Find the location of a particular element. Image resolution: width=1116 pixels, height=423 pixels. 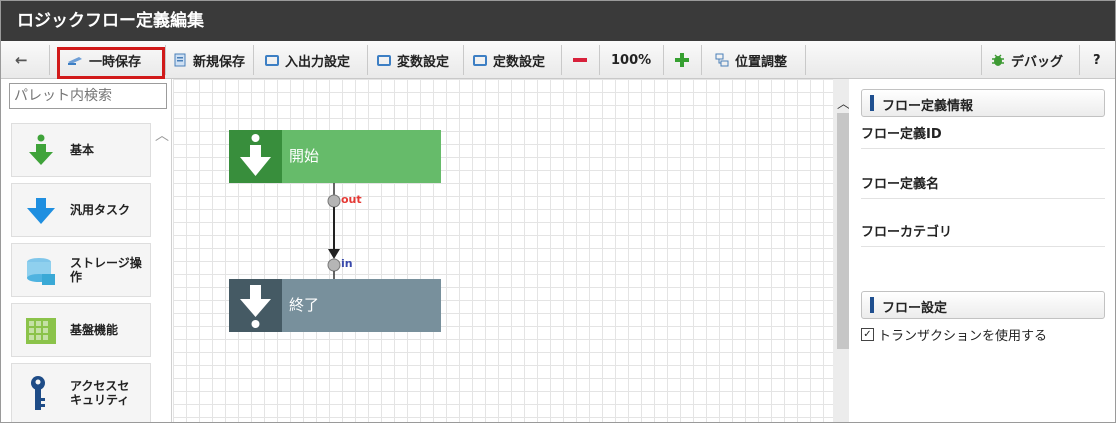

grid-blocks-icon is located at coordinates (41, 331).